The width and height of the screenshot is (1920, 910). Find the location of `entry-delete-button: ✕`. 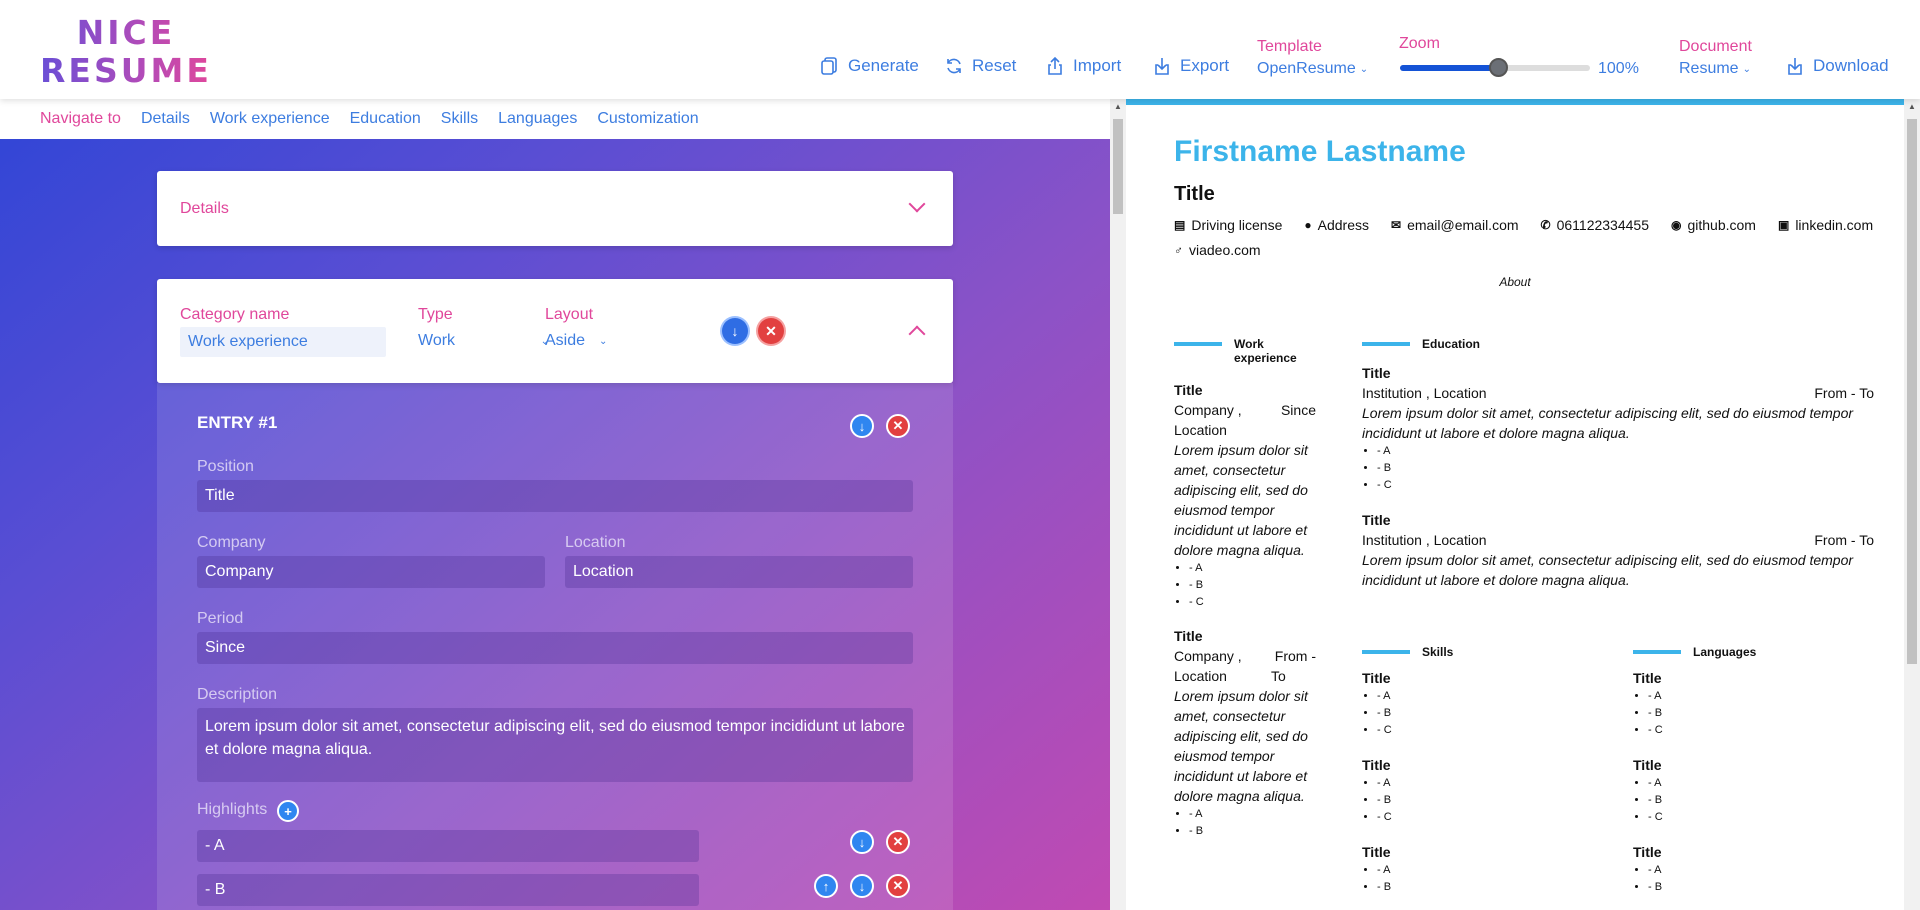

entry-delete-button: ✕ is located at coordinates (898, 426).